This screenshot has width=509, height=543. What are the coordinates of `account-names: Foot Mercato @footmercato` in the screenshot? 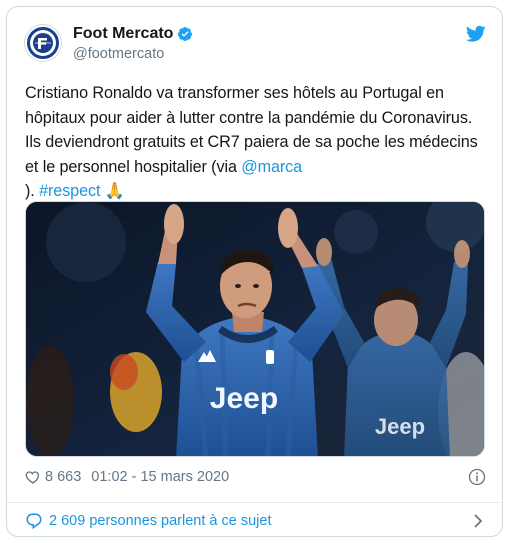 It's located at (133, 42).